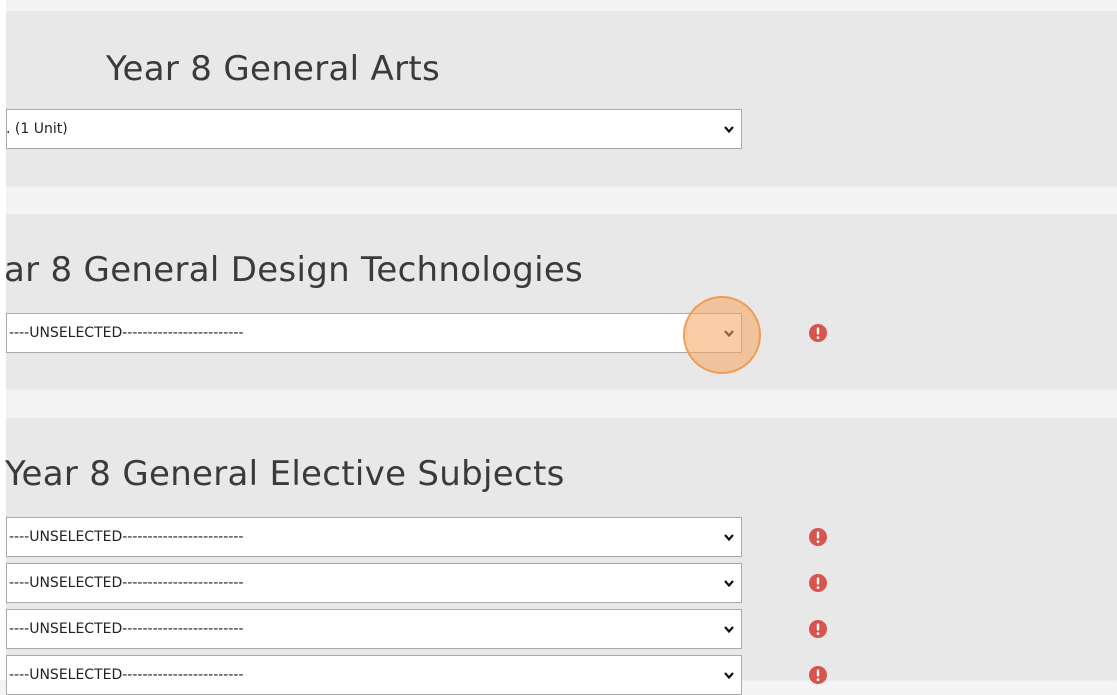 The width and height of the screenshot is (1117, 695). Describe the element at coordinates (722, 335) in the screenshot. I see `click-highlight` at that location.